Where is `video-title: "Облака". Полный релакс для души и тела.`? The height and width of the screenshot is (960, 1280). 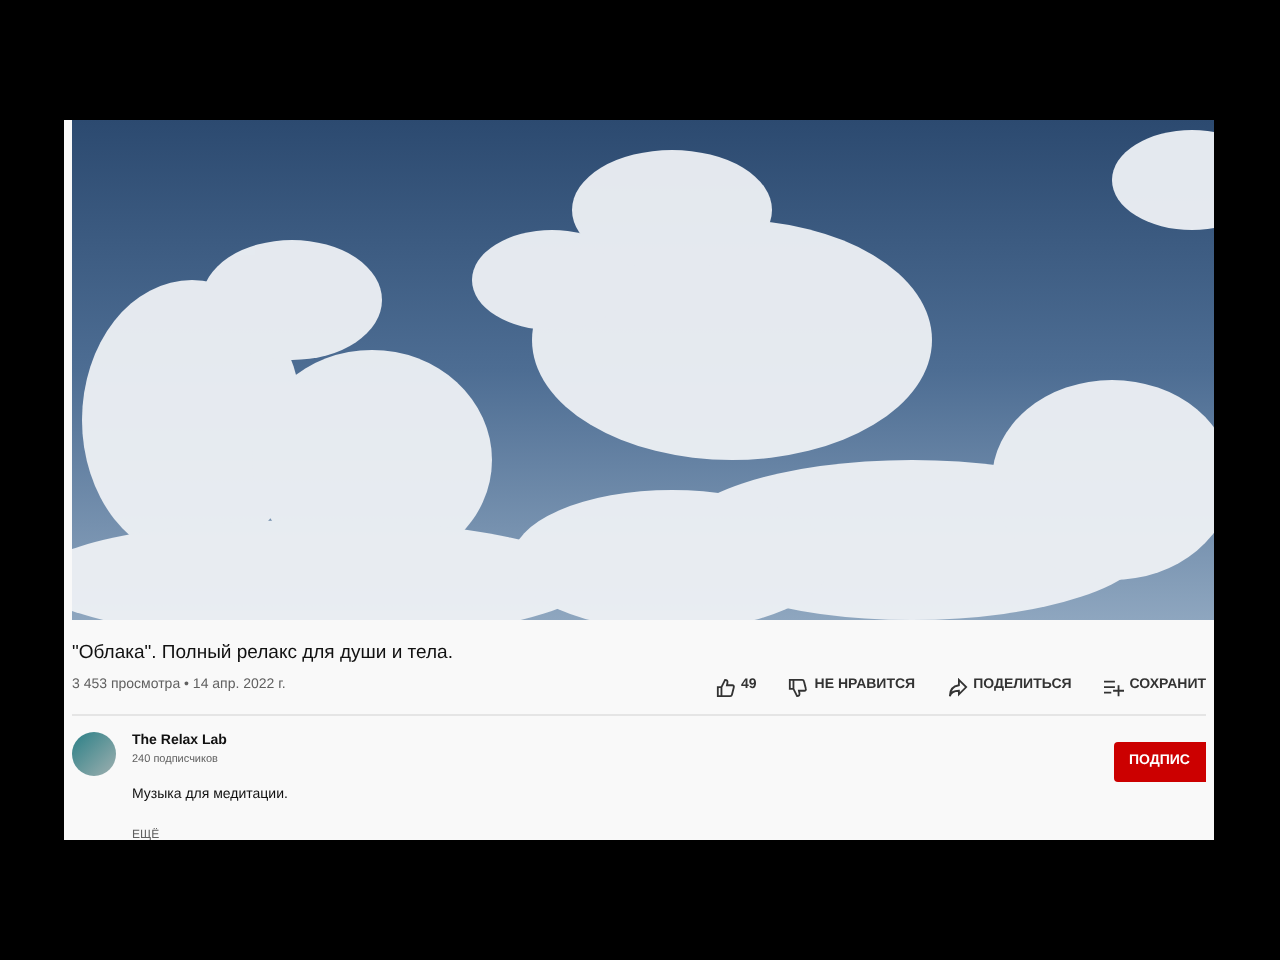 video-title: "Облака". Полный релакс для души и тела. is located at coordinates (263, 654).